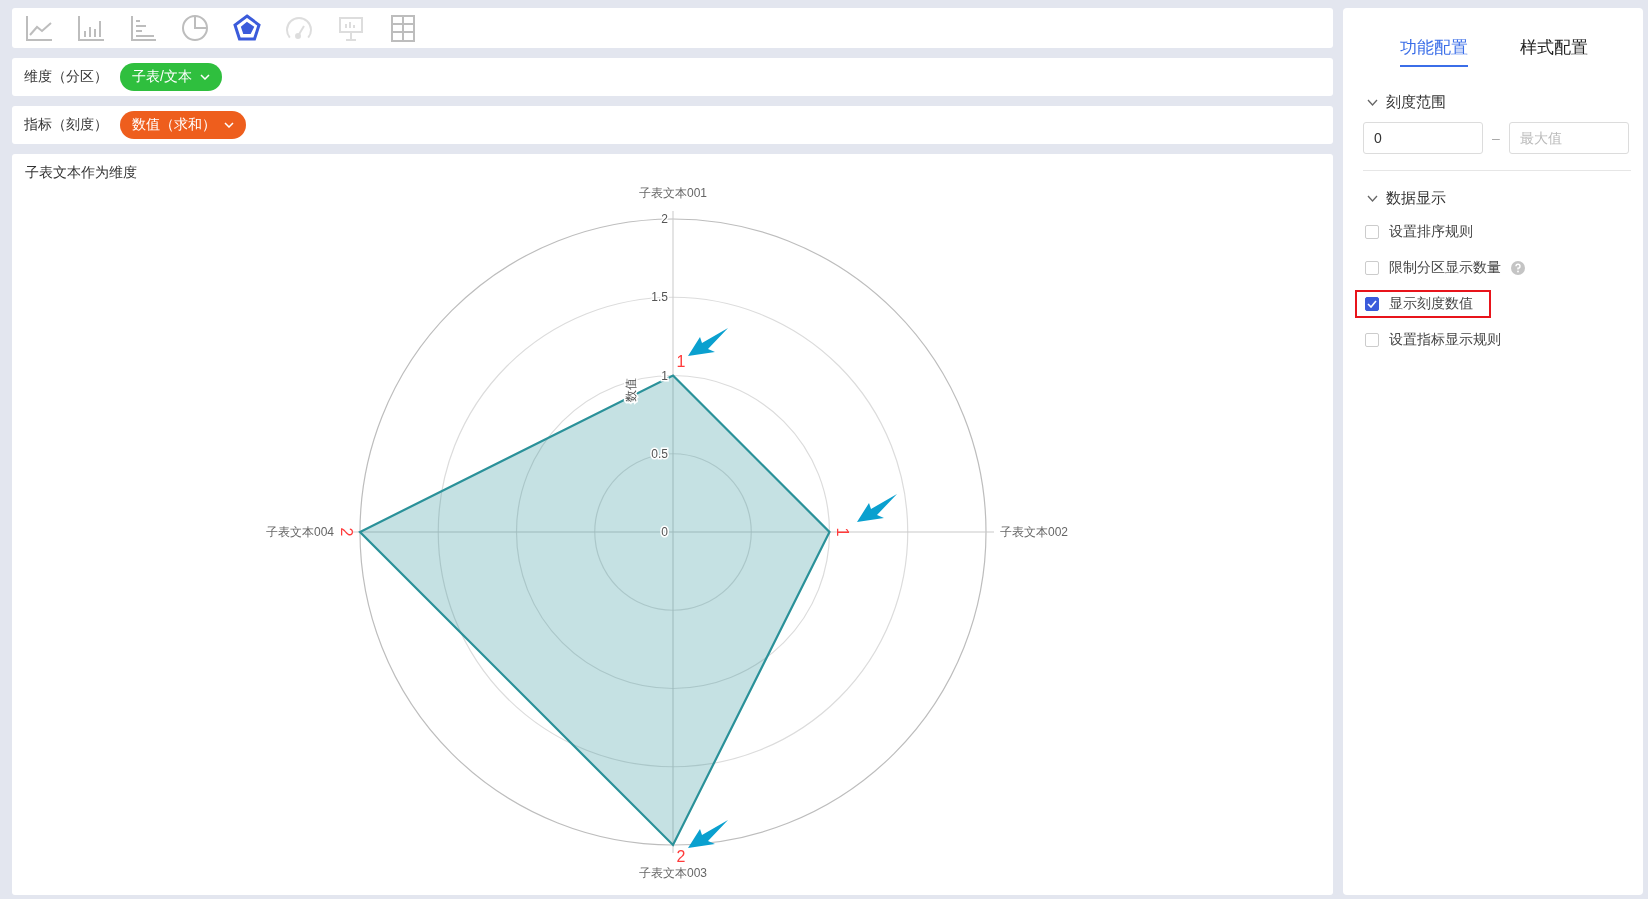 This screenshot has height=899, width=1648. Describe the element at coordinates (66, 77) in the screenshot. I see `field-label: 维度（分区）` at that location.